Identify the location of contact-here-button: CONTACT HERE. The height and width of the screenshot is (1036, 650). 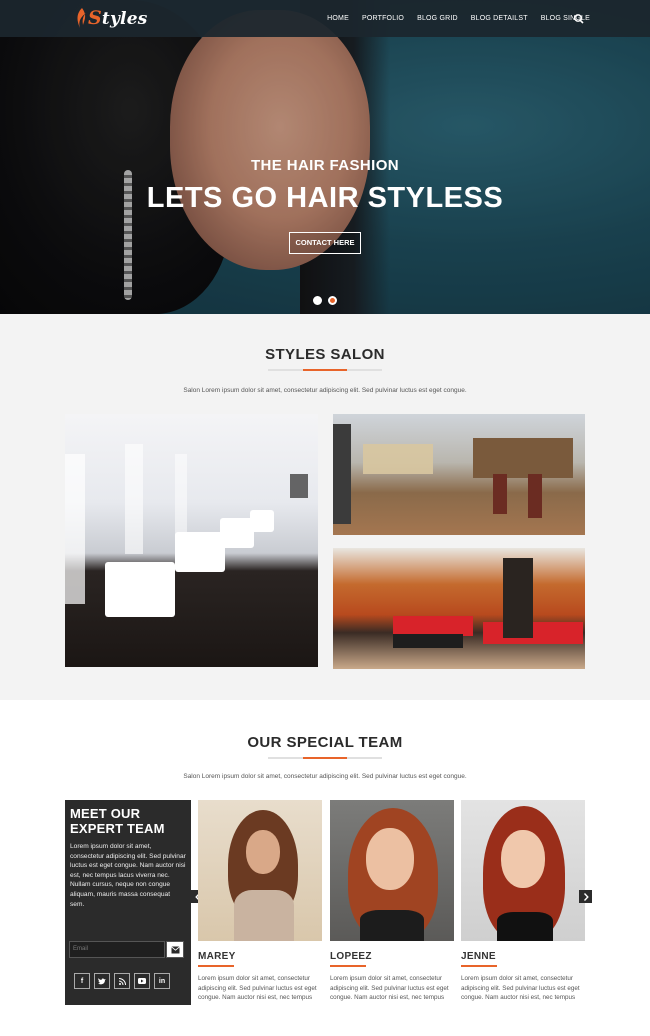
(325, 243).